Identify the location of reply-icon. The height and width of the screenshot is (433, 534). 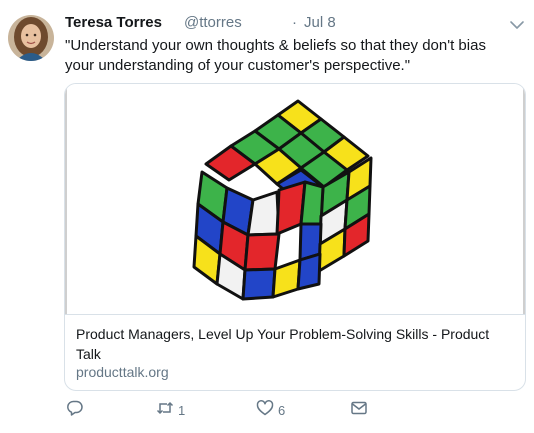
(75, 410).